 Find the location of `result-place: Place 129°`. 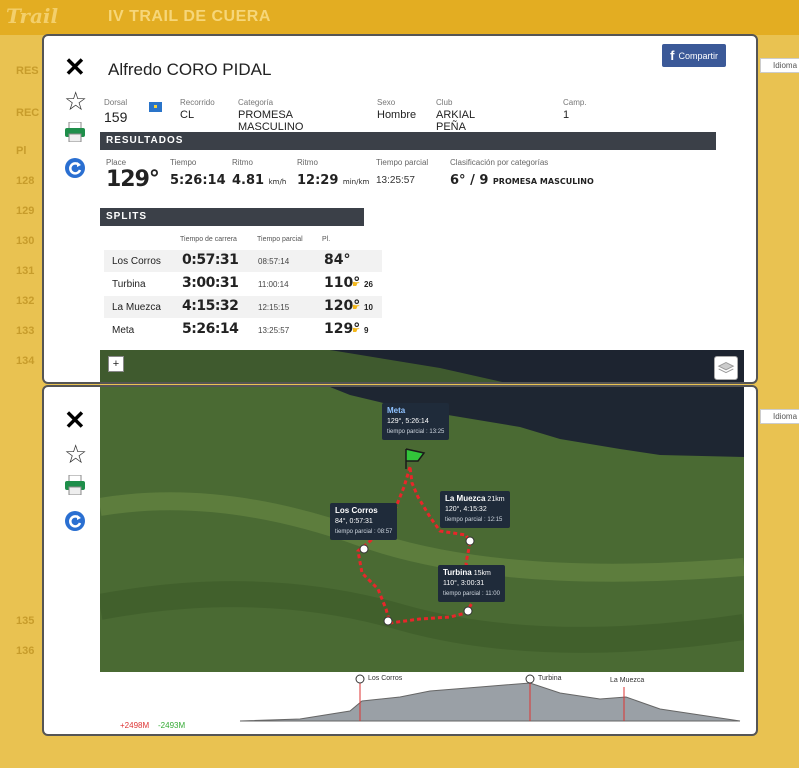

result-place: Place 129° is located at coordinates (133, 175).